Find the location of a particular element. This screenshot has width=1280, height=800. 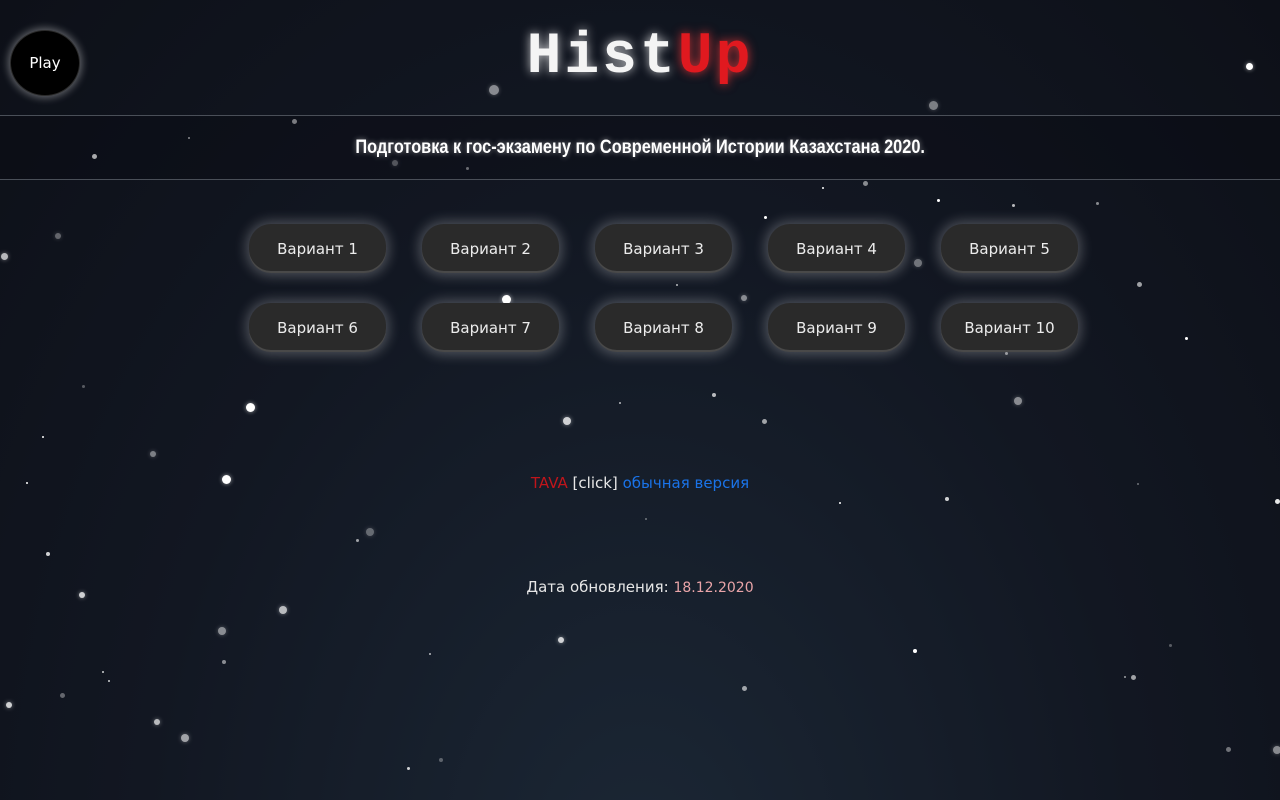

variant-10-button: Вариант 10 is located at coordinates (1009, 327).